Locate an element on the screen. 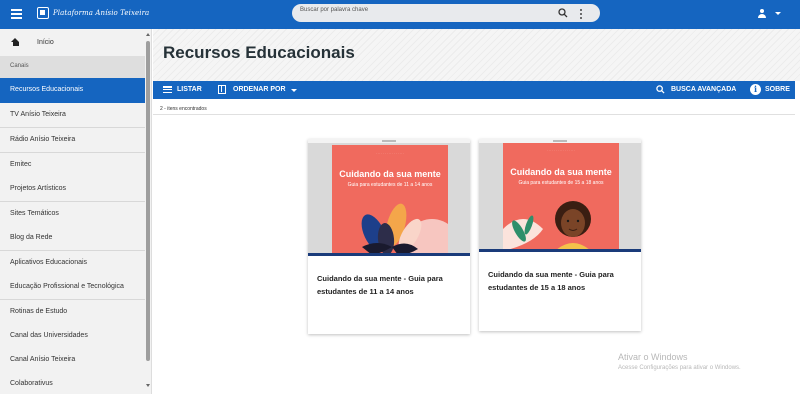 The width and height of the screenshot is (800, 394). user-icon is located at coordinates (762, 14).